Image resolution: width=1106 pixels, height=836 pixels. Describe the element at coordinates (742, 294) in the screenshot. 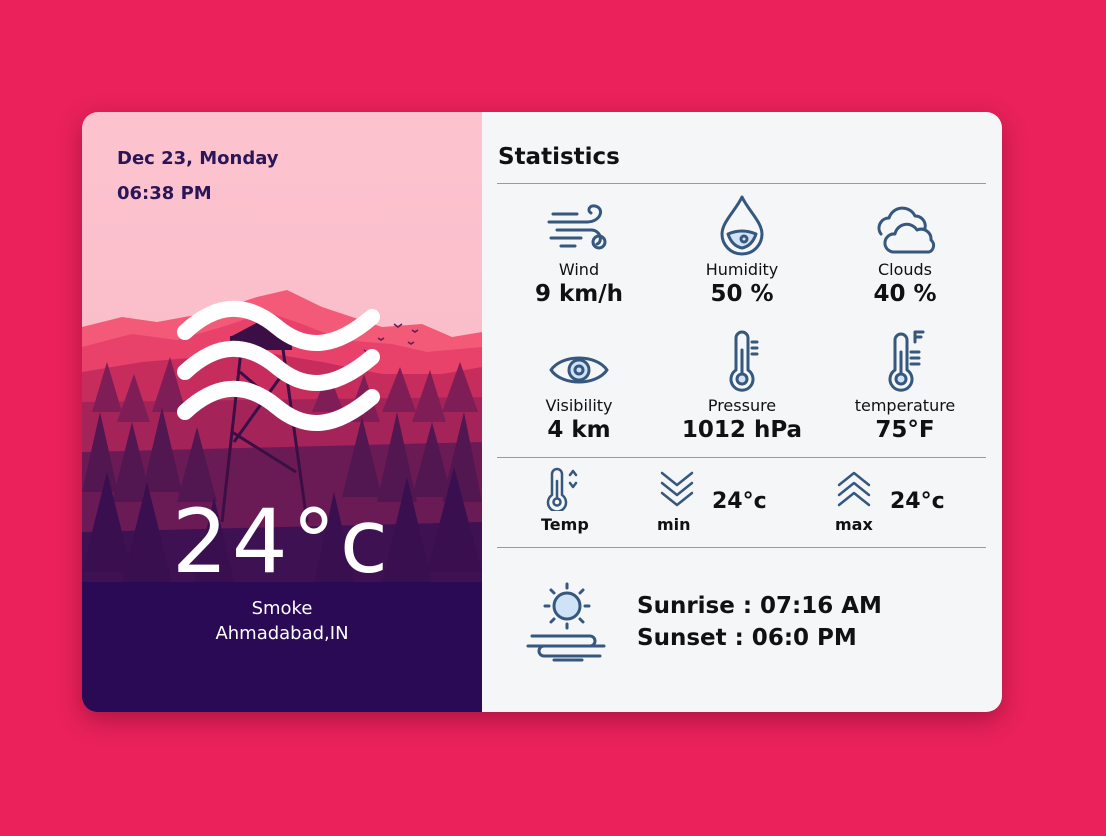

I see `stat-value: 50 %` at that location.